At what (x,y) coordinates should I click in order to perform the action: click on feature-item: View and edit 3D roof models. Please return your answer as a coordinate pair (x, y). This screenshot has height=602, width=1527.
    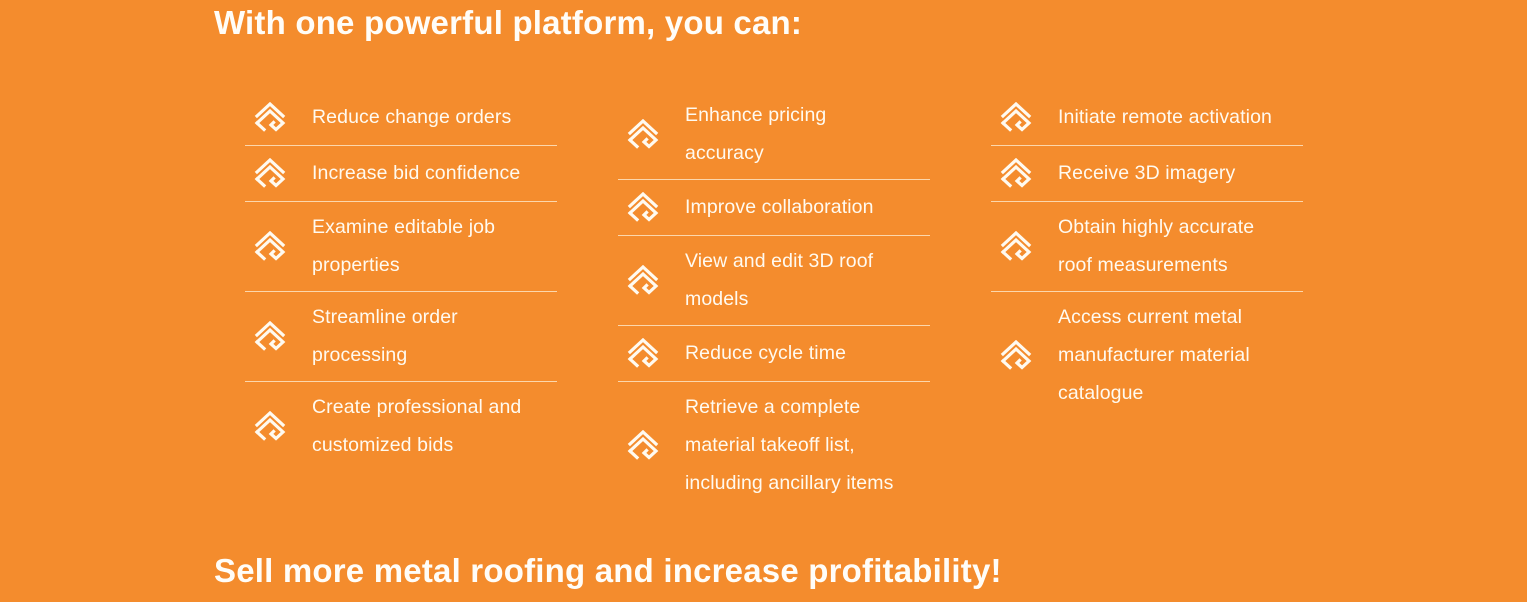
    Looking at the image, I should click on (774, 281).